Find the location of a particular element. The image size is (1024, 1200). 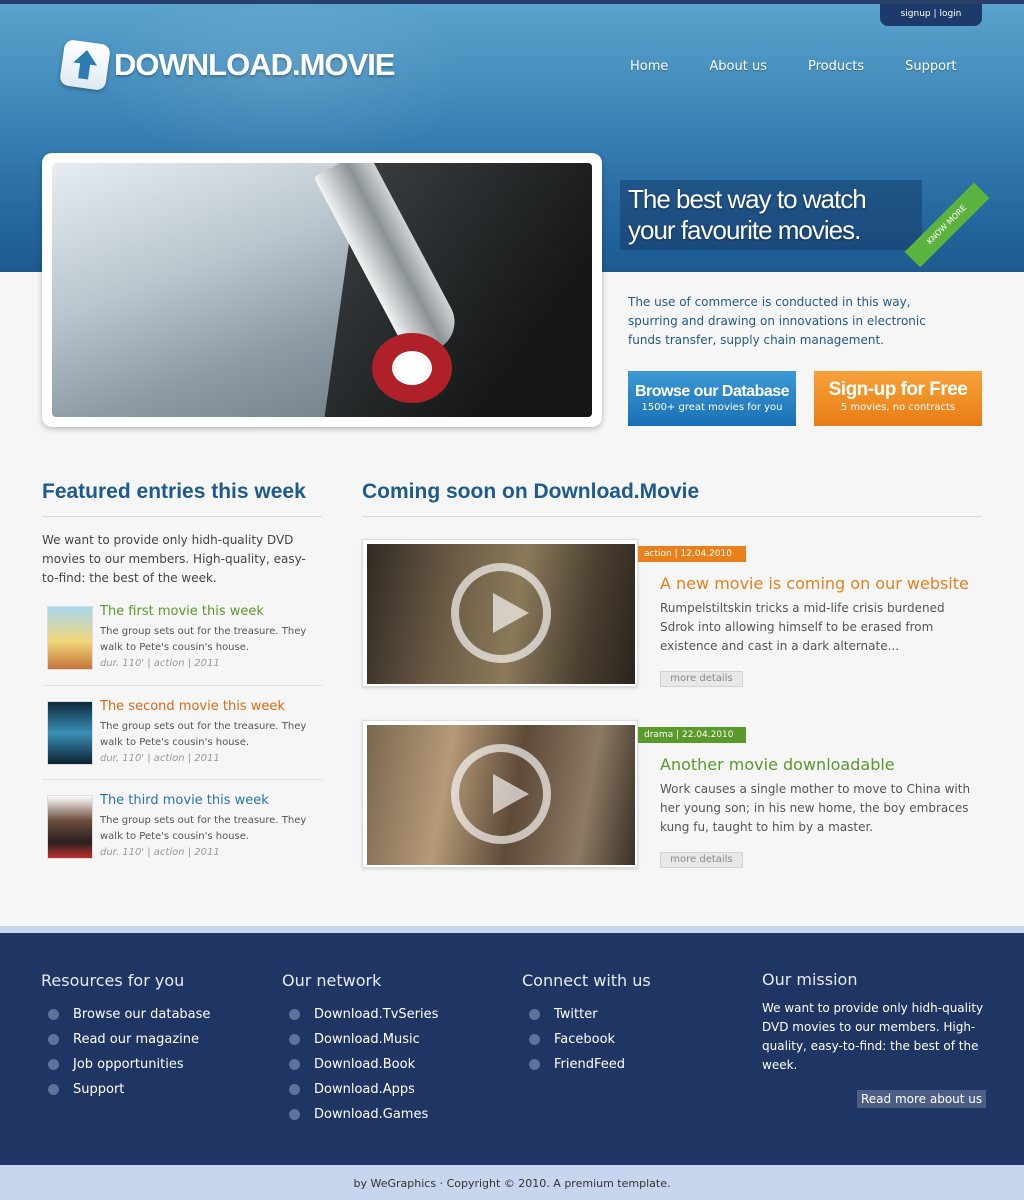

footer-link: Download.Music is located at coordinates (360, 1039).